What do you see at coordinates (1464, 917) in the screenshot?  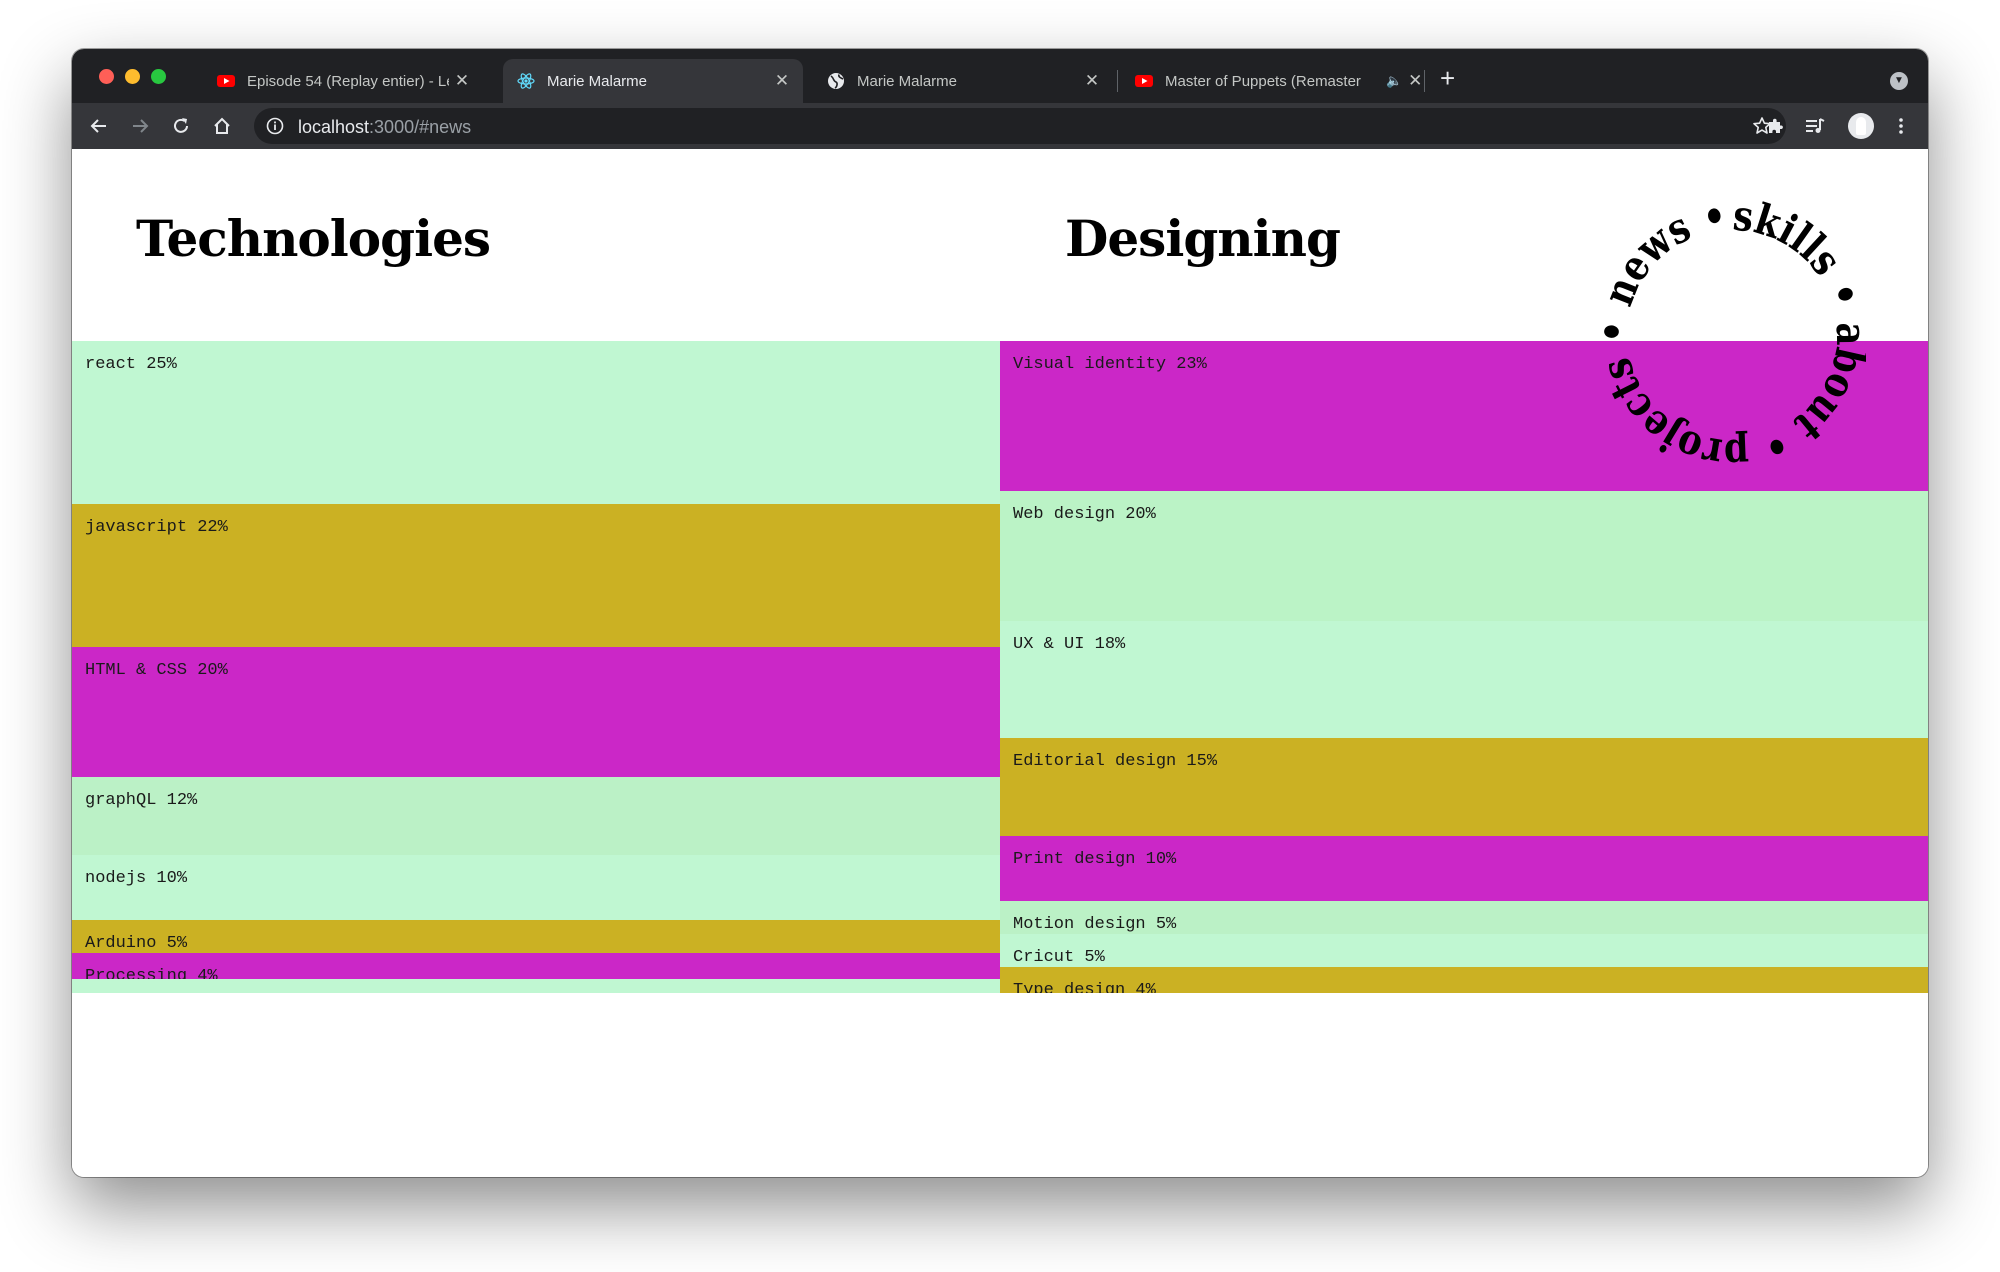 I see `designing-bar: Motion design 5%` at bounding box center [1464, 917].